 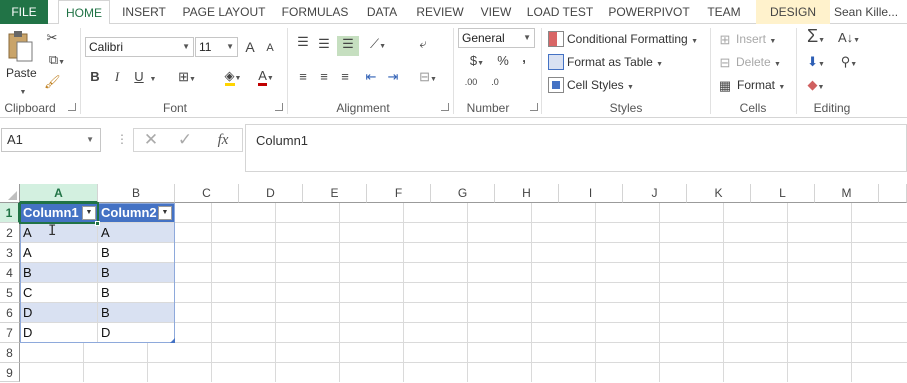 I want to click on tab-review: REVIEW, so click(x=440, y=12).